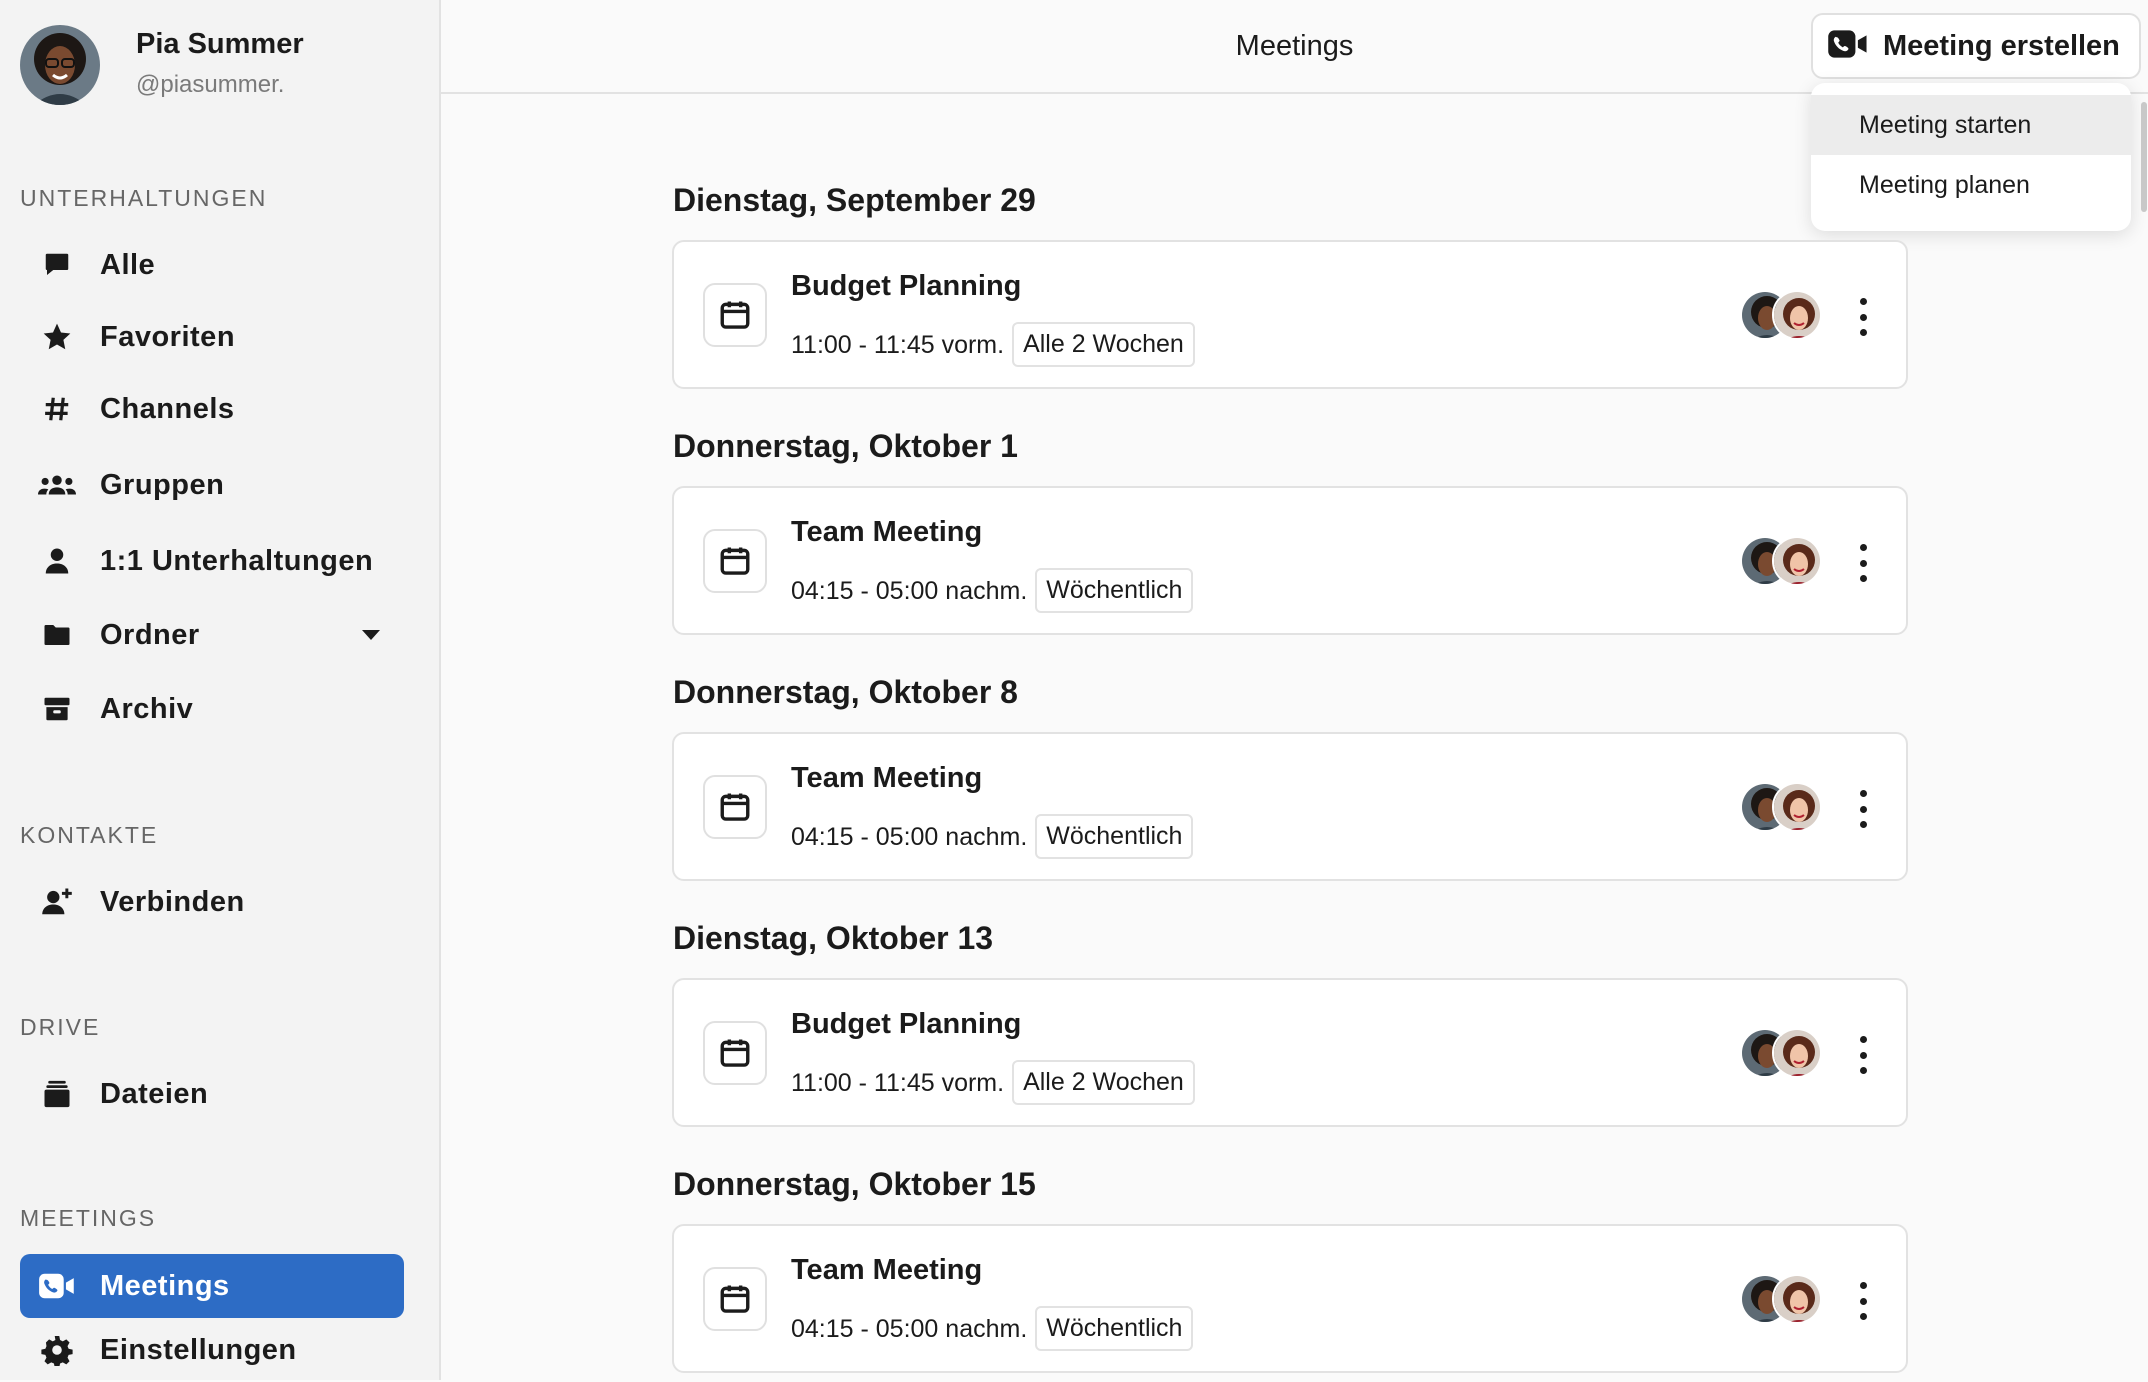 Image resolution: width=2148 pixels, height=1382 pixels. I want to click on sidebar-item-direct-messages: 1:1 Unterhaltungen, so click(212, 561).